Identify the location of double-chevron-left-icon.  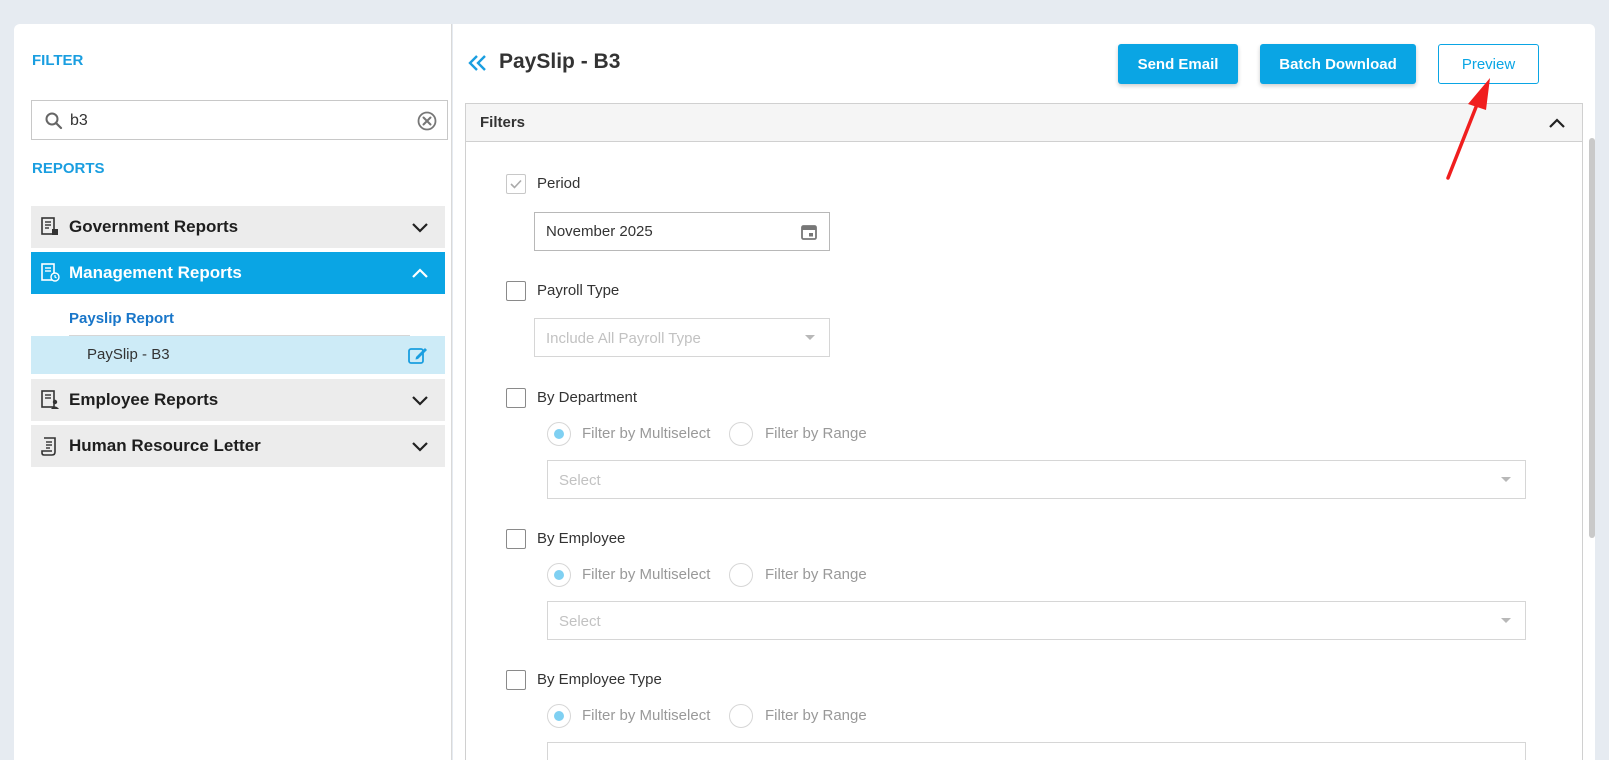
(478, 63).